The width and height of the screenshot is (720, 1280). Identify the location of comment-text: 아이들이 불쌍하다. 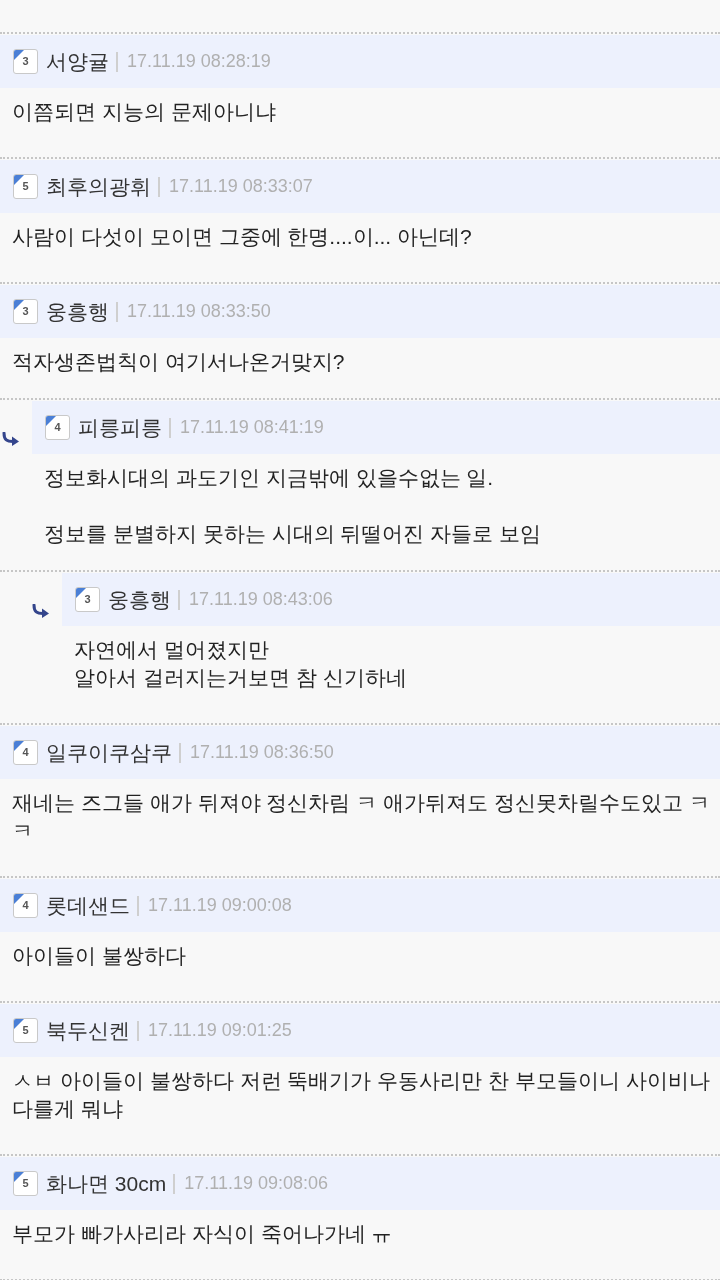
(99, 956).